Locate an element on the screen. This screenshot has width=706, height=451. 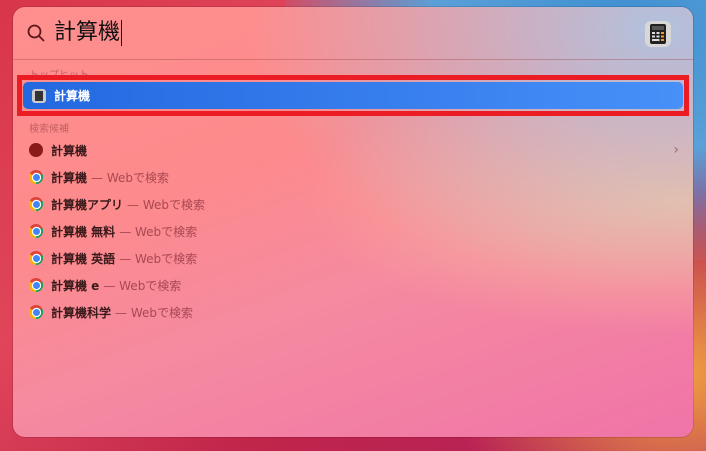
suggestion-label: 計算機アプリ is located at coordinates (87, 204).